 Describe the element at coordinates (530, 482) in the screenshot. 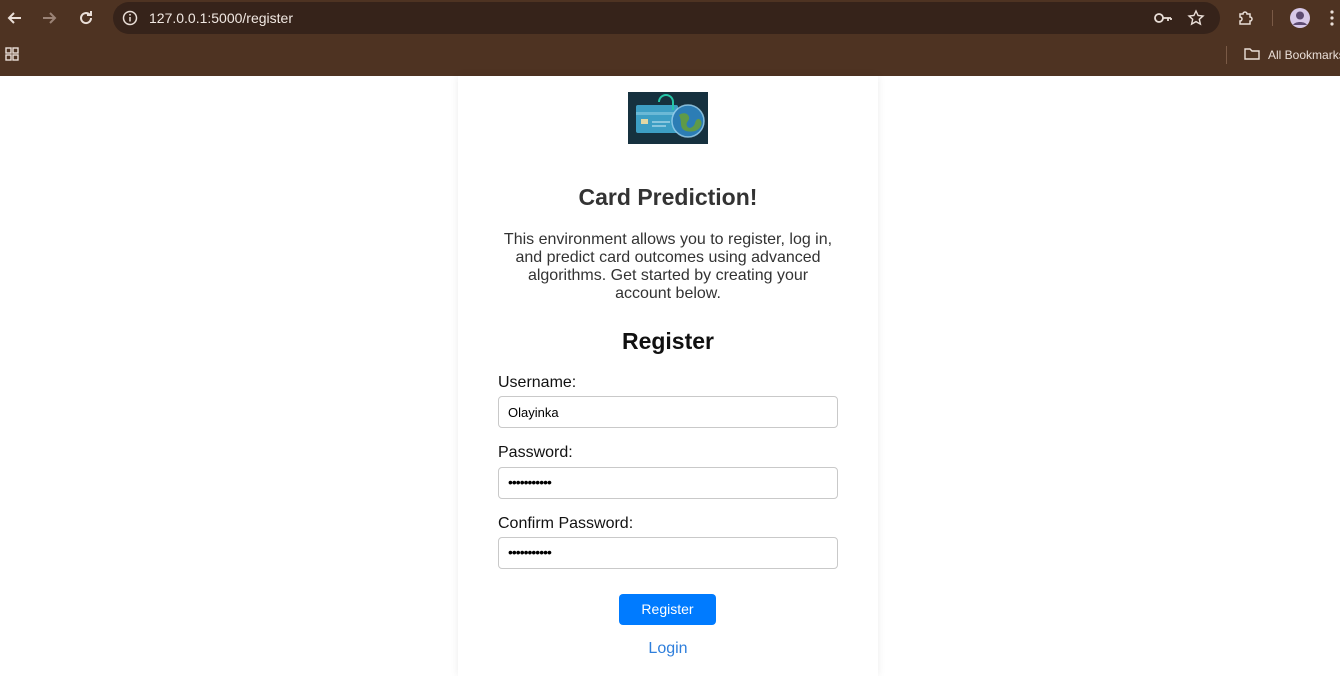

I see `password-value: •••••••••••` at that location.